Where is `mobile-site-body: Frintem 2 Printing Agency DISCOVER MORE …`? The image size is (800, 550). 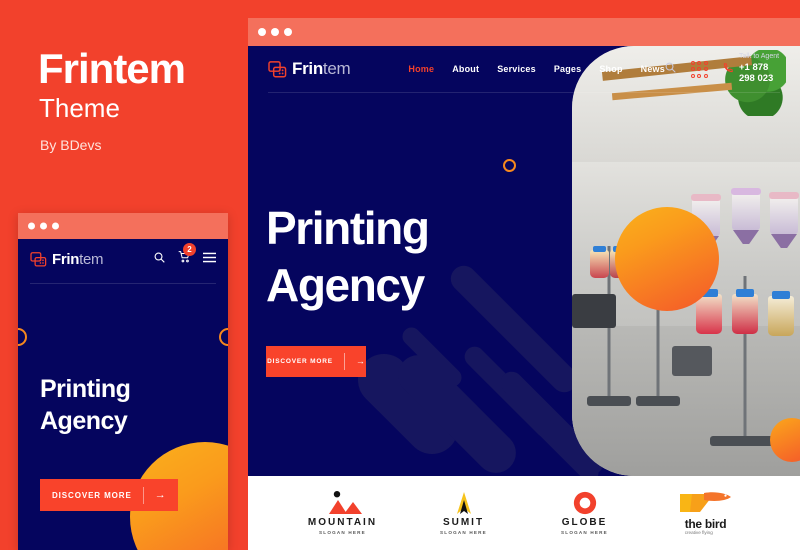 mobile-site-body: Frintem 2 Printing Agency DISCOVER MORE … is located at coordinates (123, 394).